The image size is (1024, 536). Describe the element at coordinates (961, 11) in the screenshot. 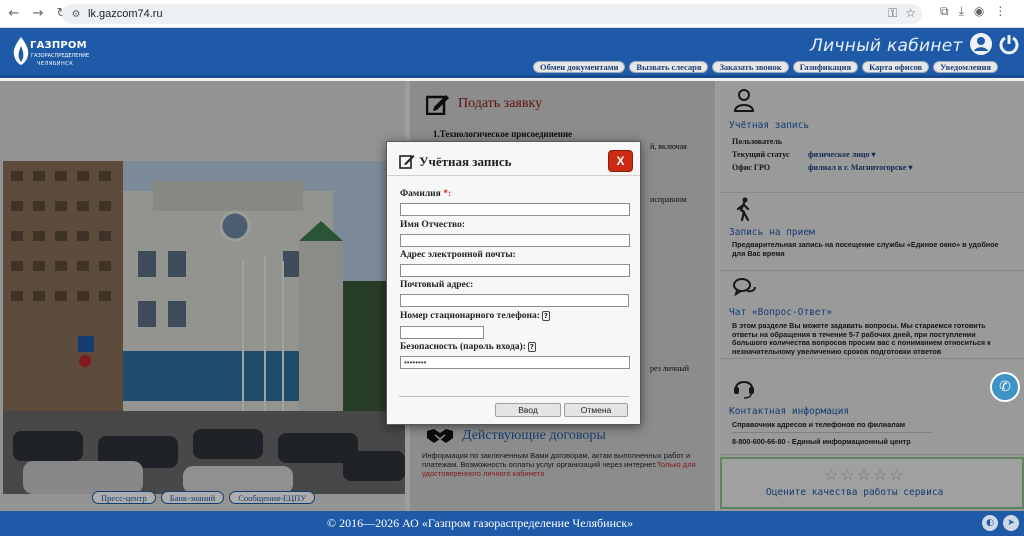

I see `download-icon: ⤓` at that location.